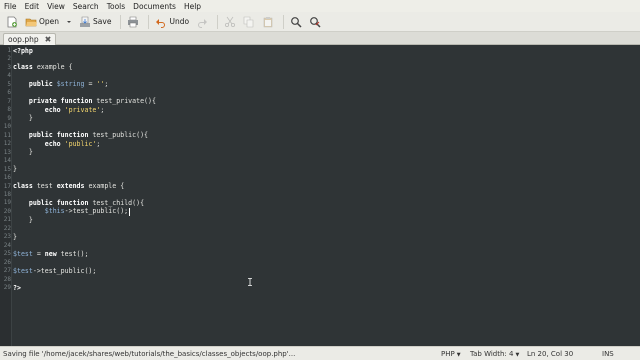 The height and width of the screenshot is (360, 640). What do you see at coordinates (161, 22) in the screenshot?
I see `undo-icon` at bounding box center [161, 22].